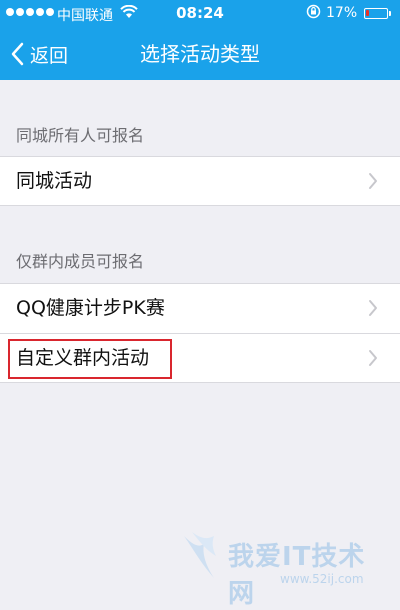 This screenshot has height=610, width=400. I want to click on battery-icon, so click(377, 13).